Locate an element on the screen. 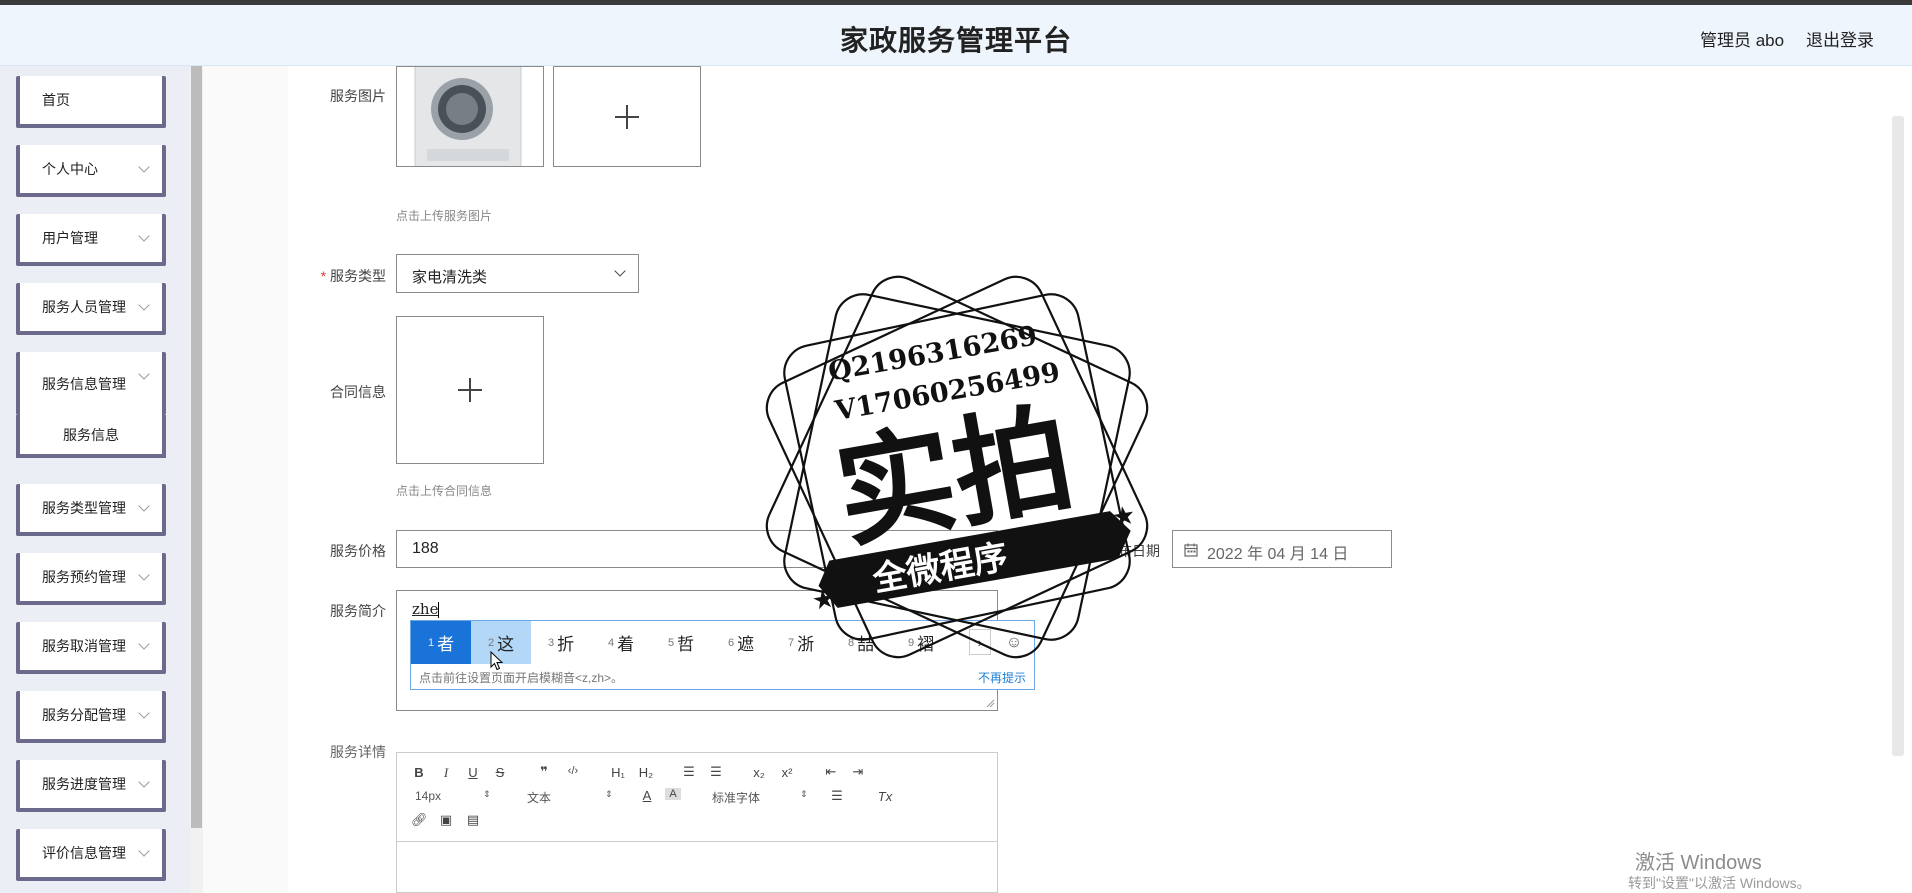 This screenshot has width=1912, height=893. image-button: ▣ is located at coordinates (446, 820).